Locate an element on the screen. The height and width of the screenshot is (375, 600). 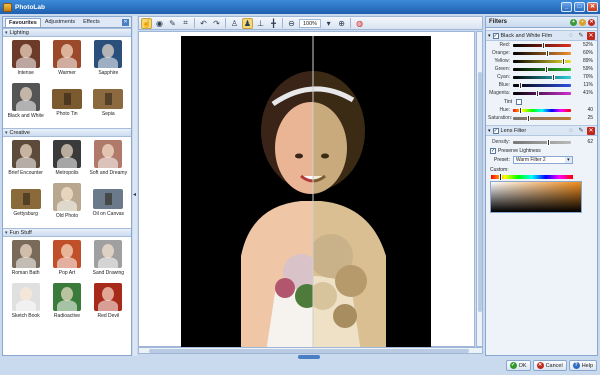
zoom-dropdown-icon: ▾ is located at coordinates (328, 23).